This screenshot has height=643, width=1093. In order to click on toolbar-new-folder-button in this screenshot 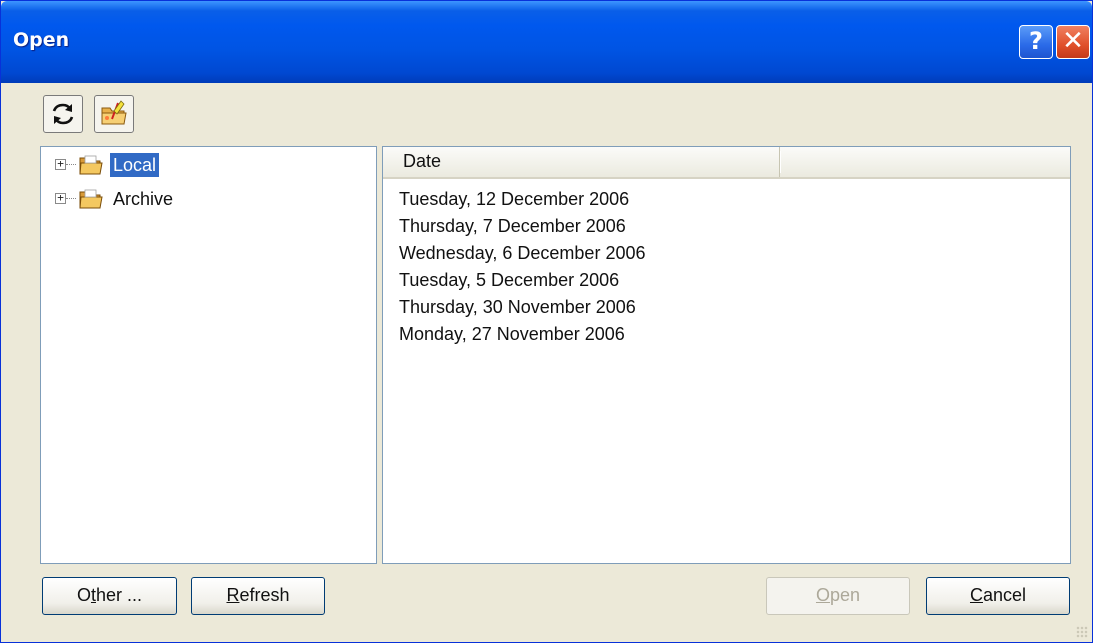, I will do `click(114, 114)`.